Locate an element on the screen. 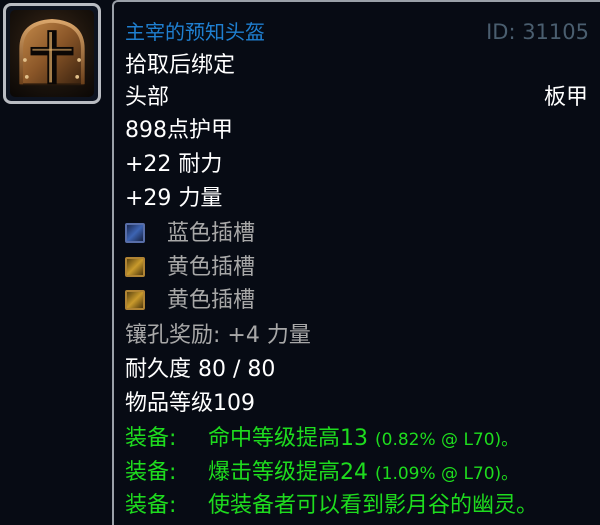  item-level-text: 物品等级109 is located at coordinates (190, 403).